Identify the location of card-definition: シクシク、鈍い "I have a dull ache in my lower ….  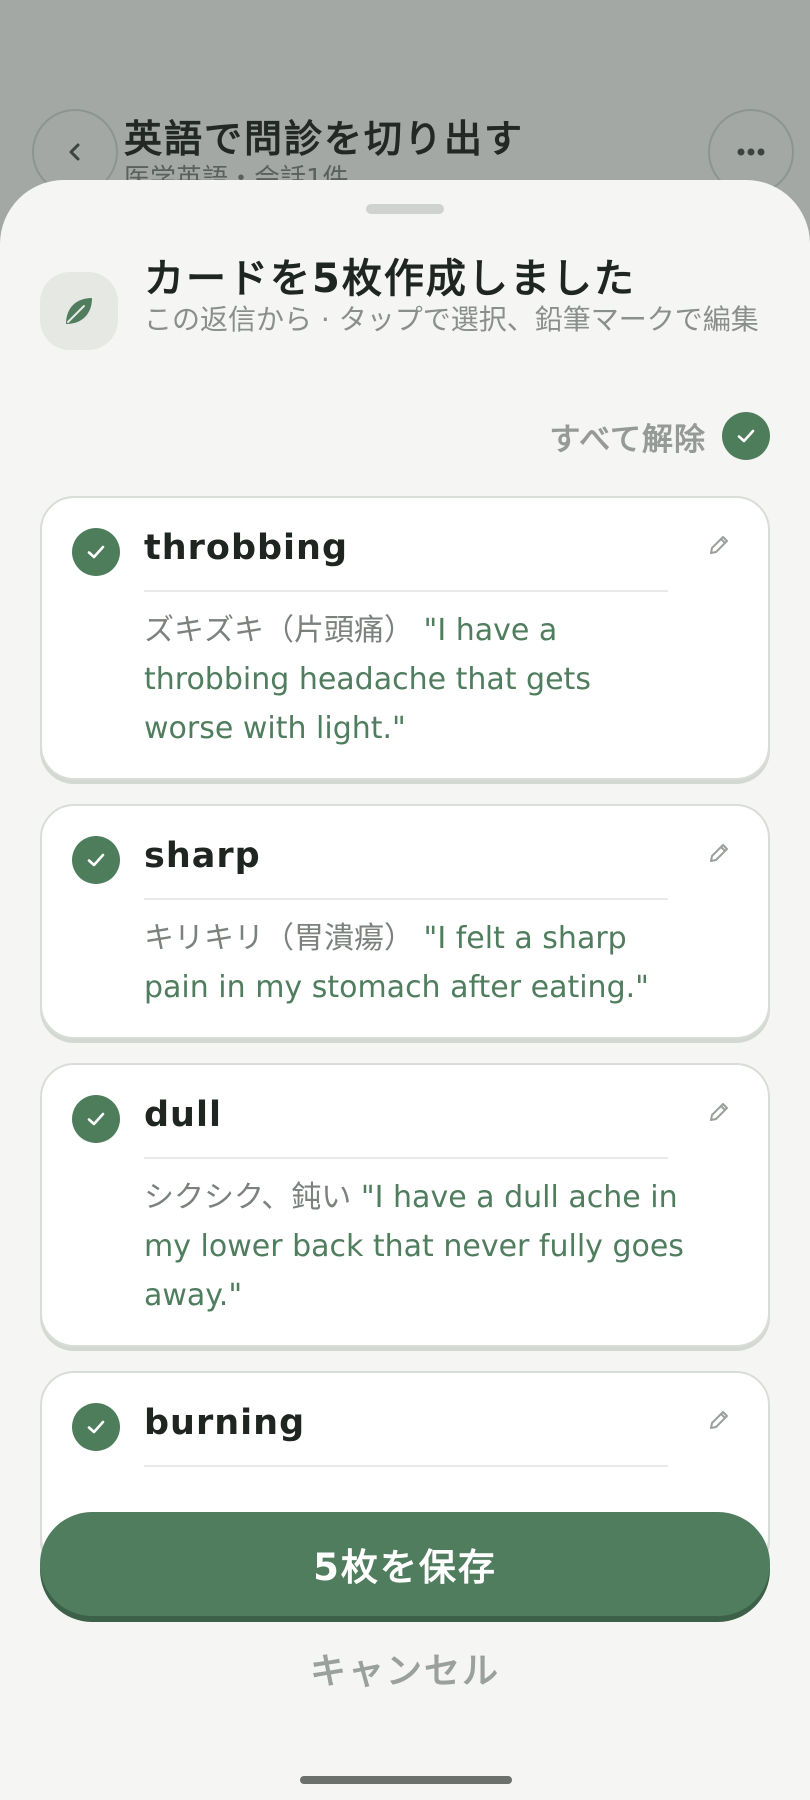
(414, 1246).